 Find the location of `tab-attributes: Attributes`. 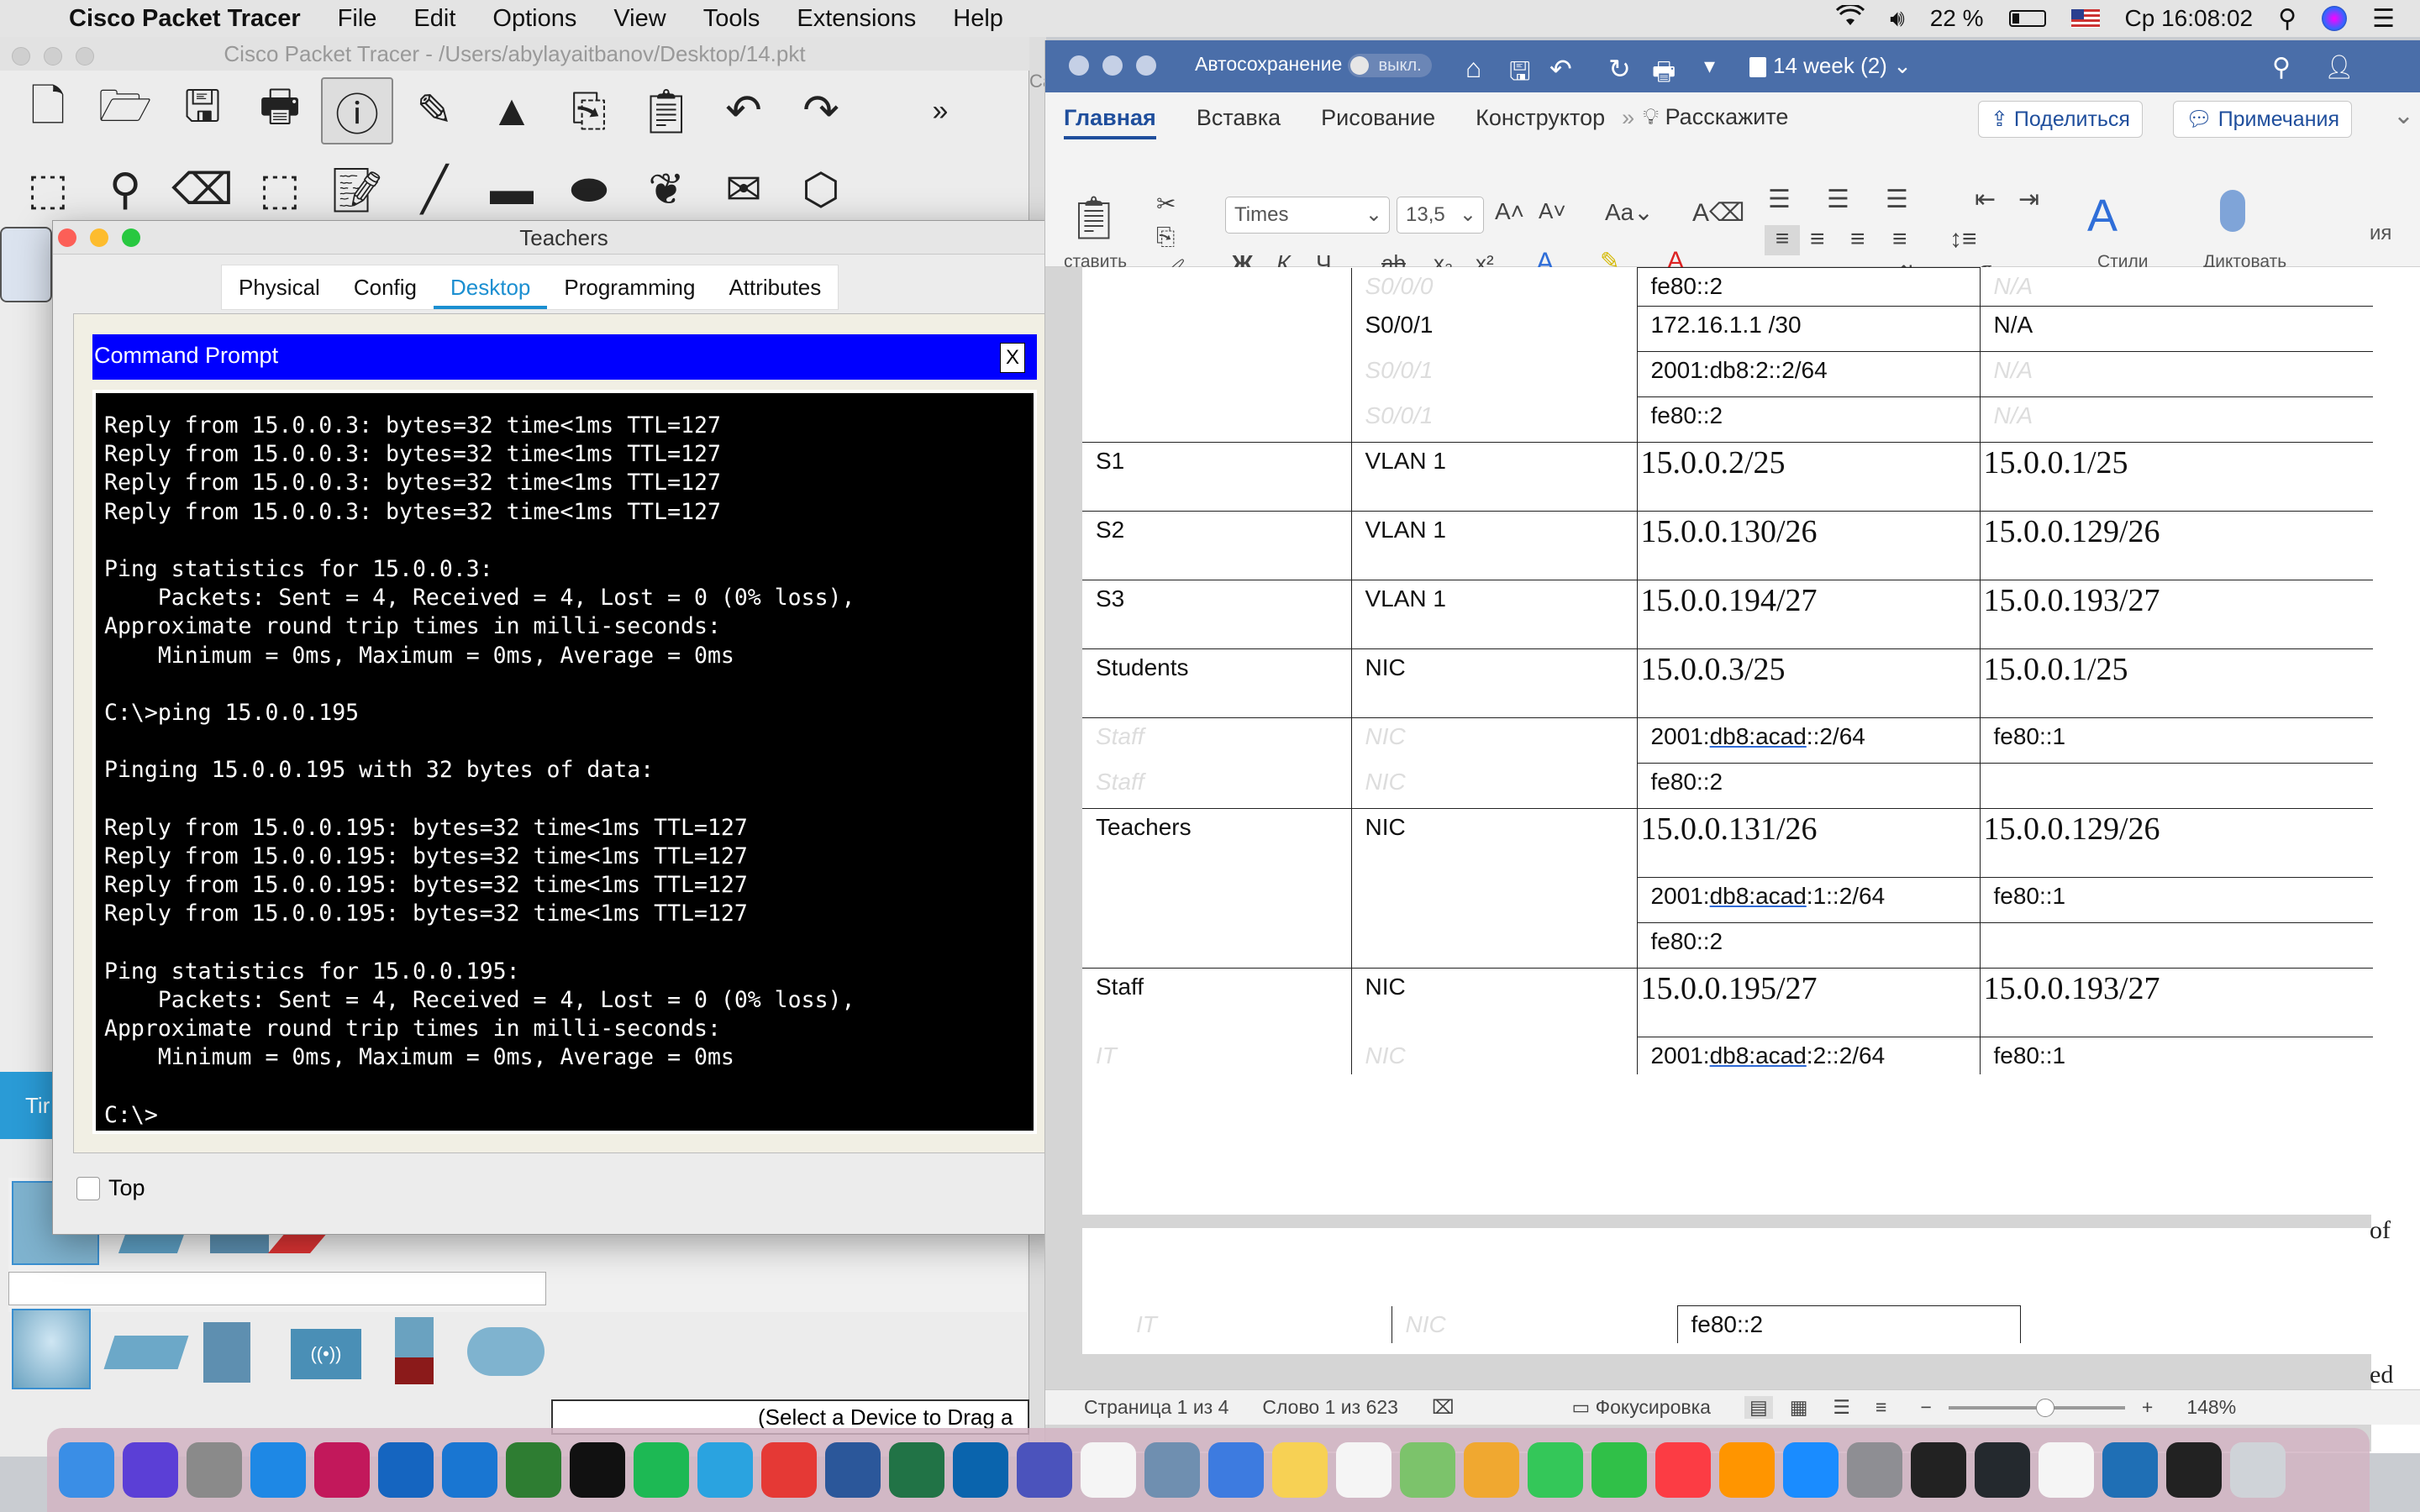

tab-attributes: Attributes is located at coordinates (775, 287).